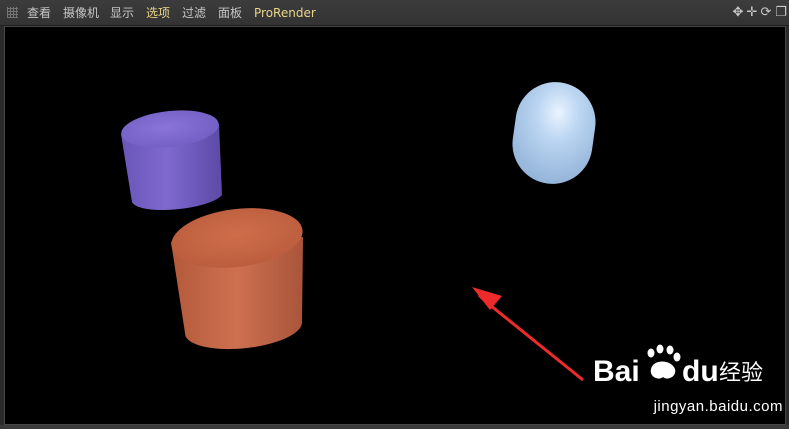  I want to click on watermark-url: jingyan.baidu.com, so click(718, 406).